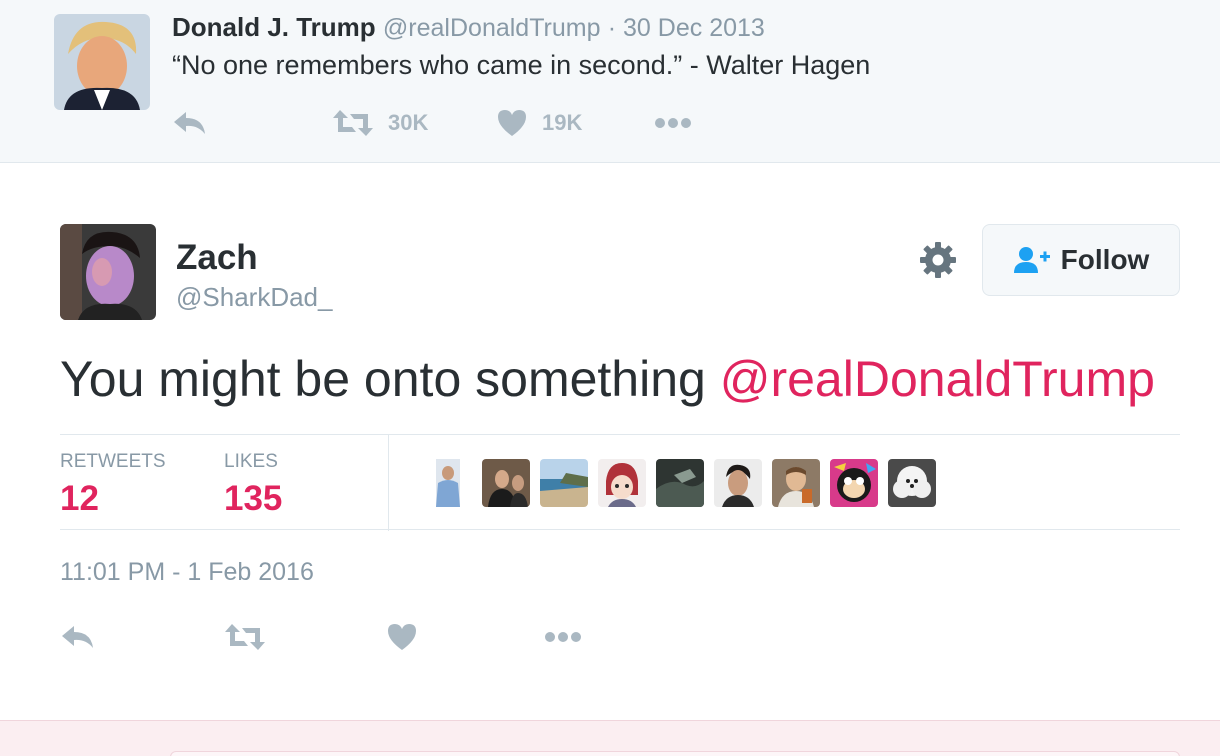  I want to click on likes-label: LIKES, so click(251, 461).